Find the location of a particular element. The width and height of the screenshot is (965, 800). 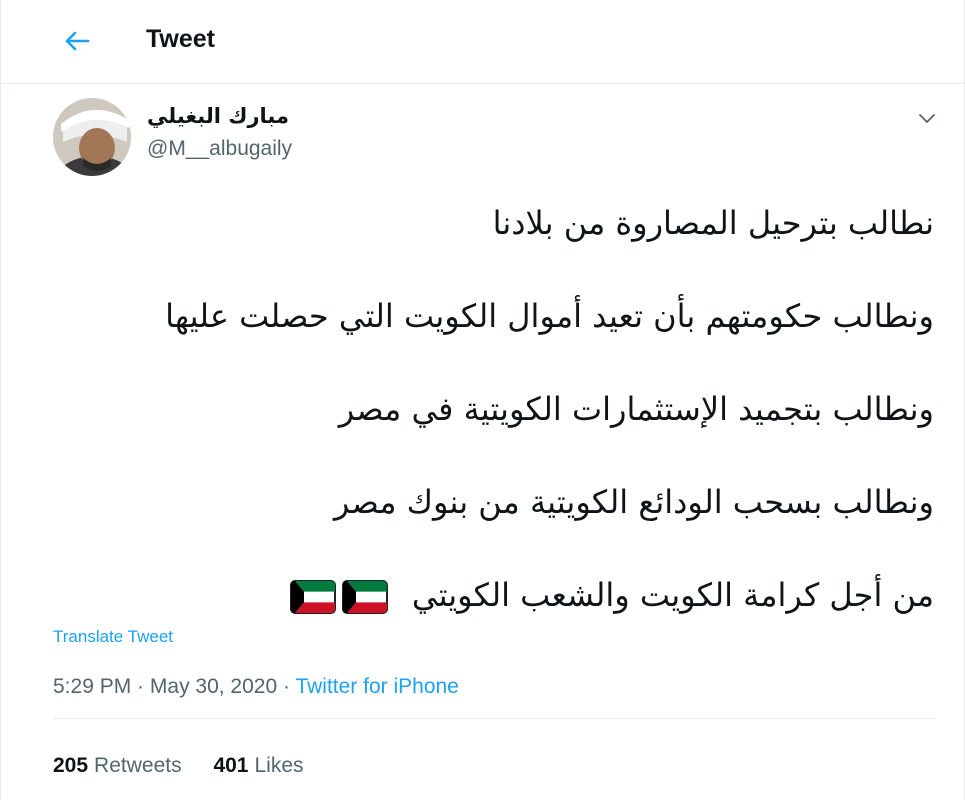

arrow-left-icon is located at coordinates (77, 41).